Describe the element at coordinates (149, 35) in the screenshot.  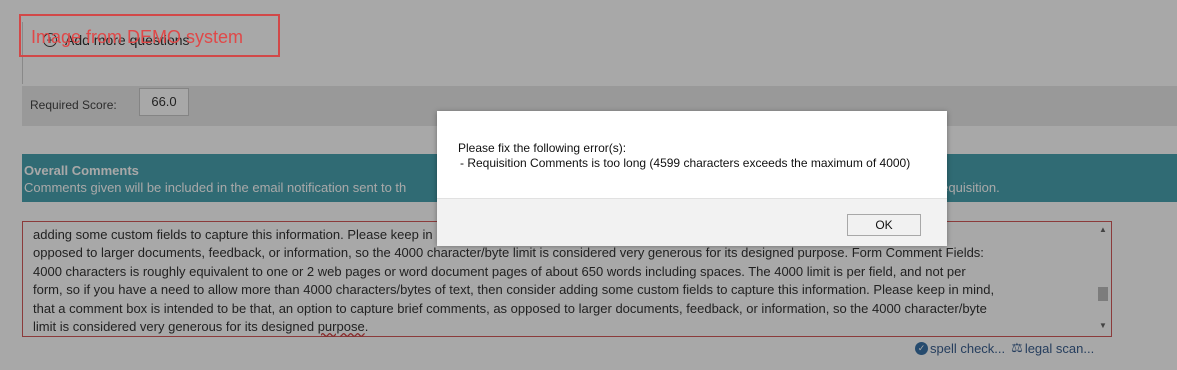
I see `demo-watermark: Image from DEMO system` at that location.